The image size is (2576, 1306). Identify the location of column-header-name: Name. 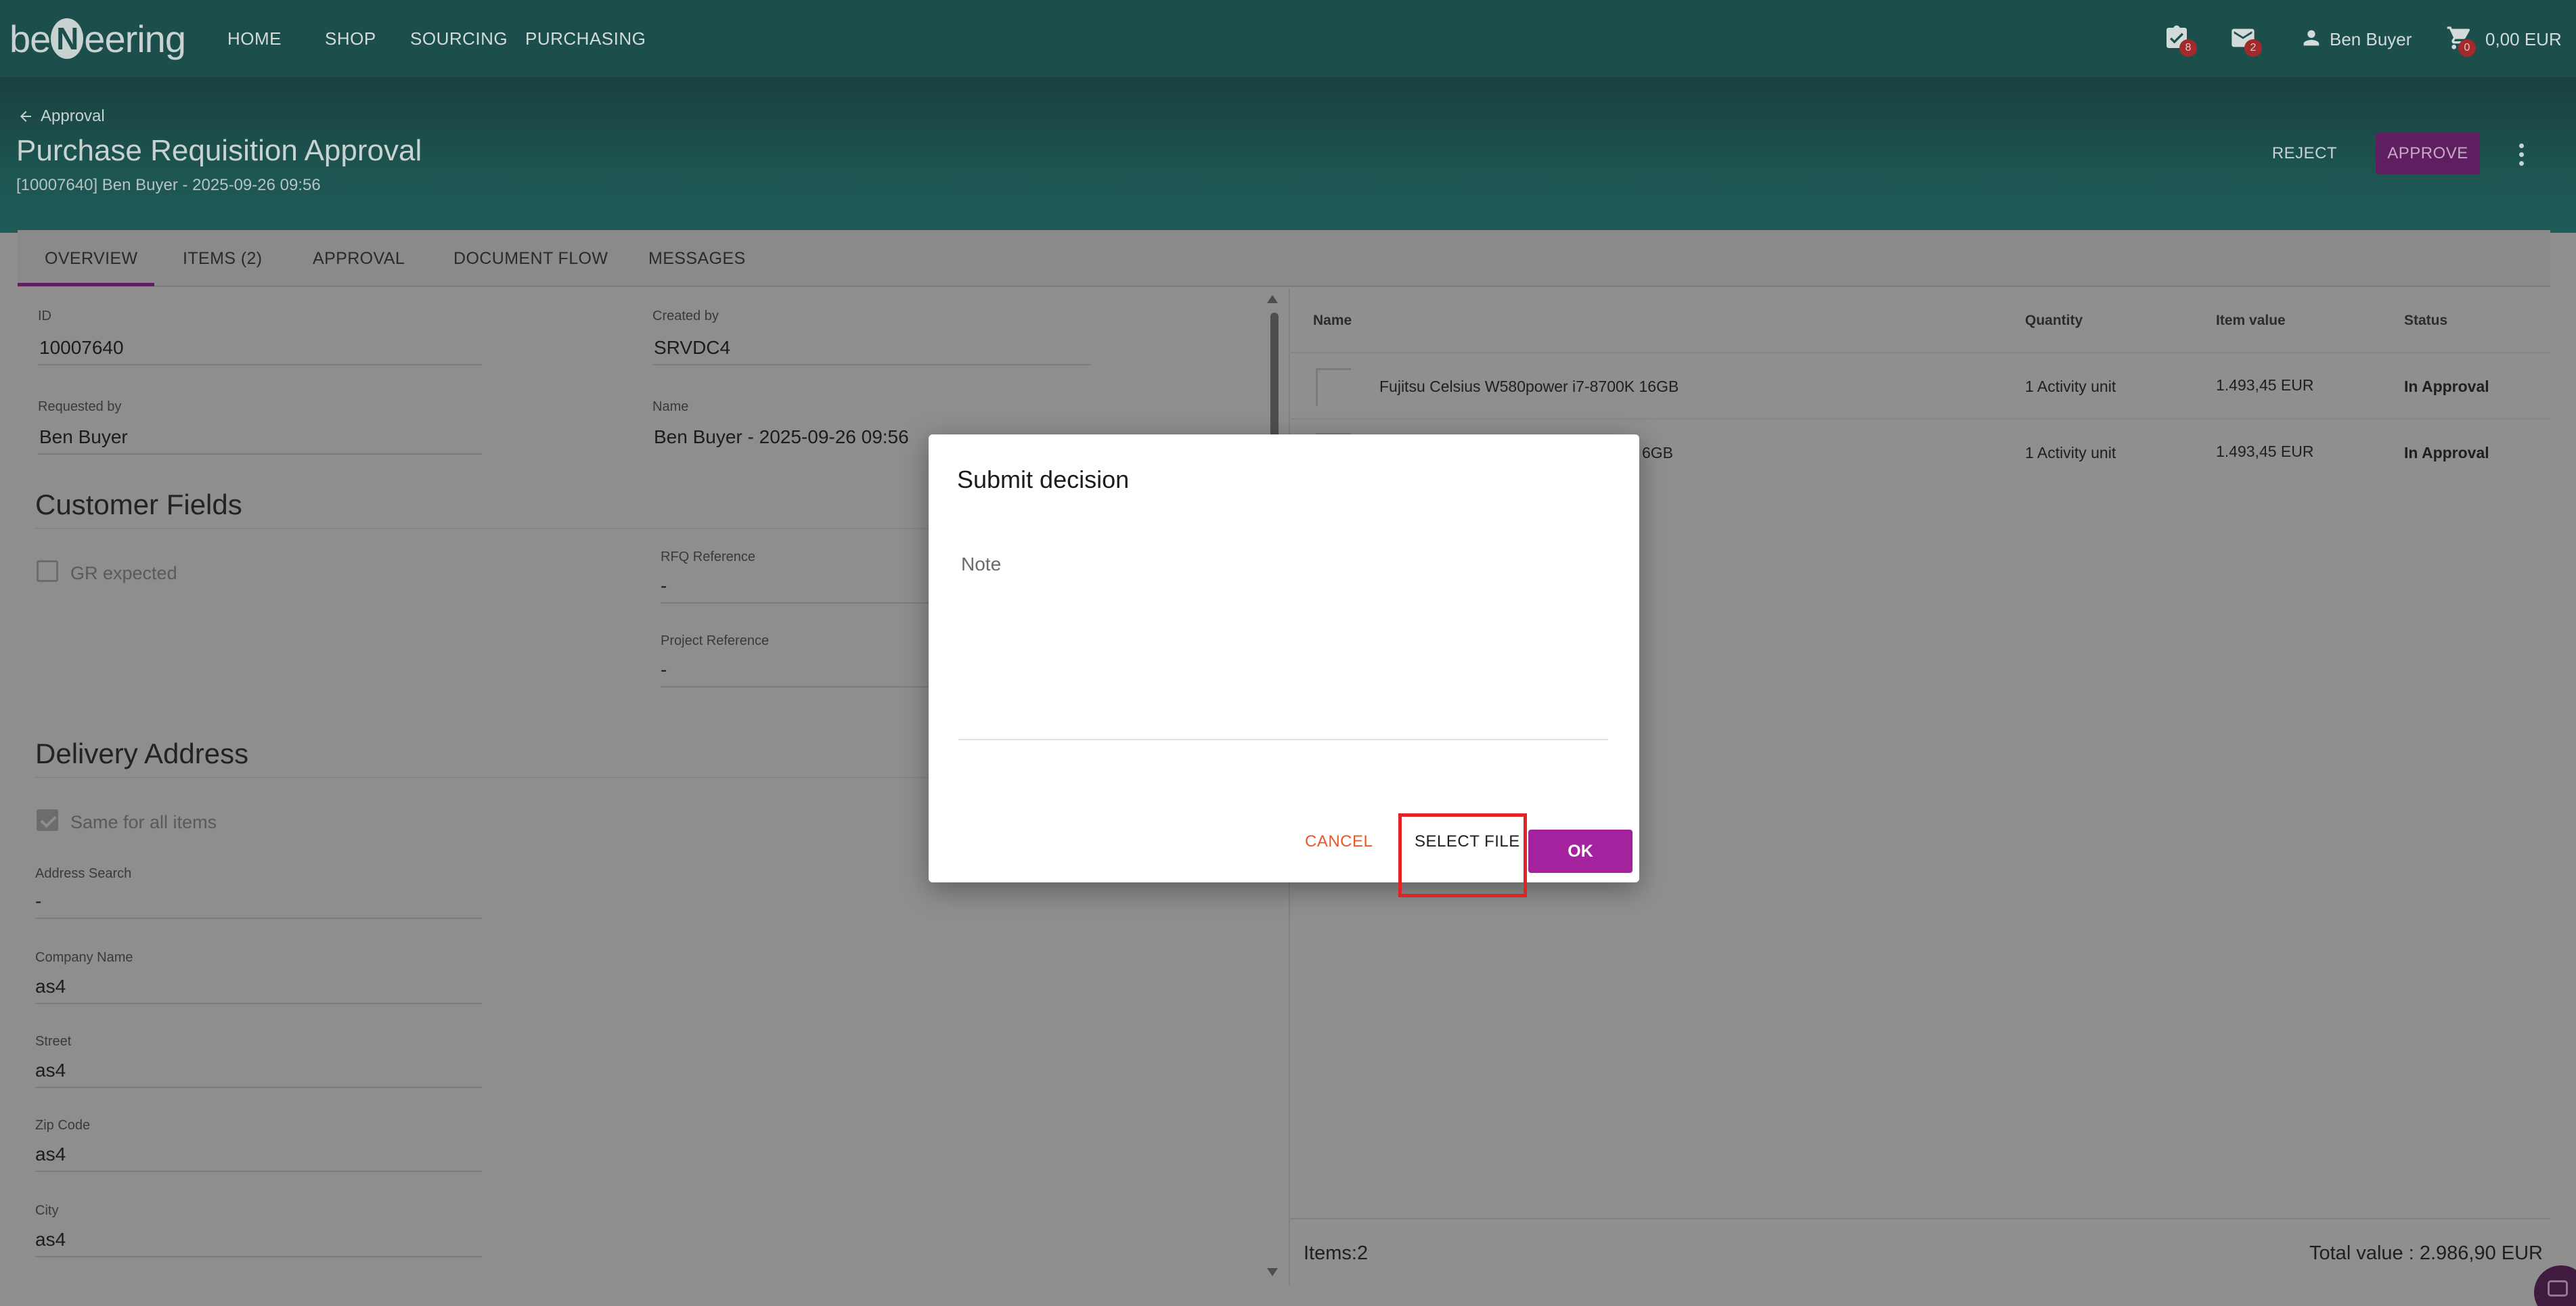
(1332, 321).